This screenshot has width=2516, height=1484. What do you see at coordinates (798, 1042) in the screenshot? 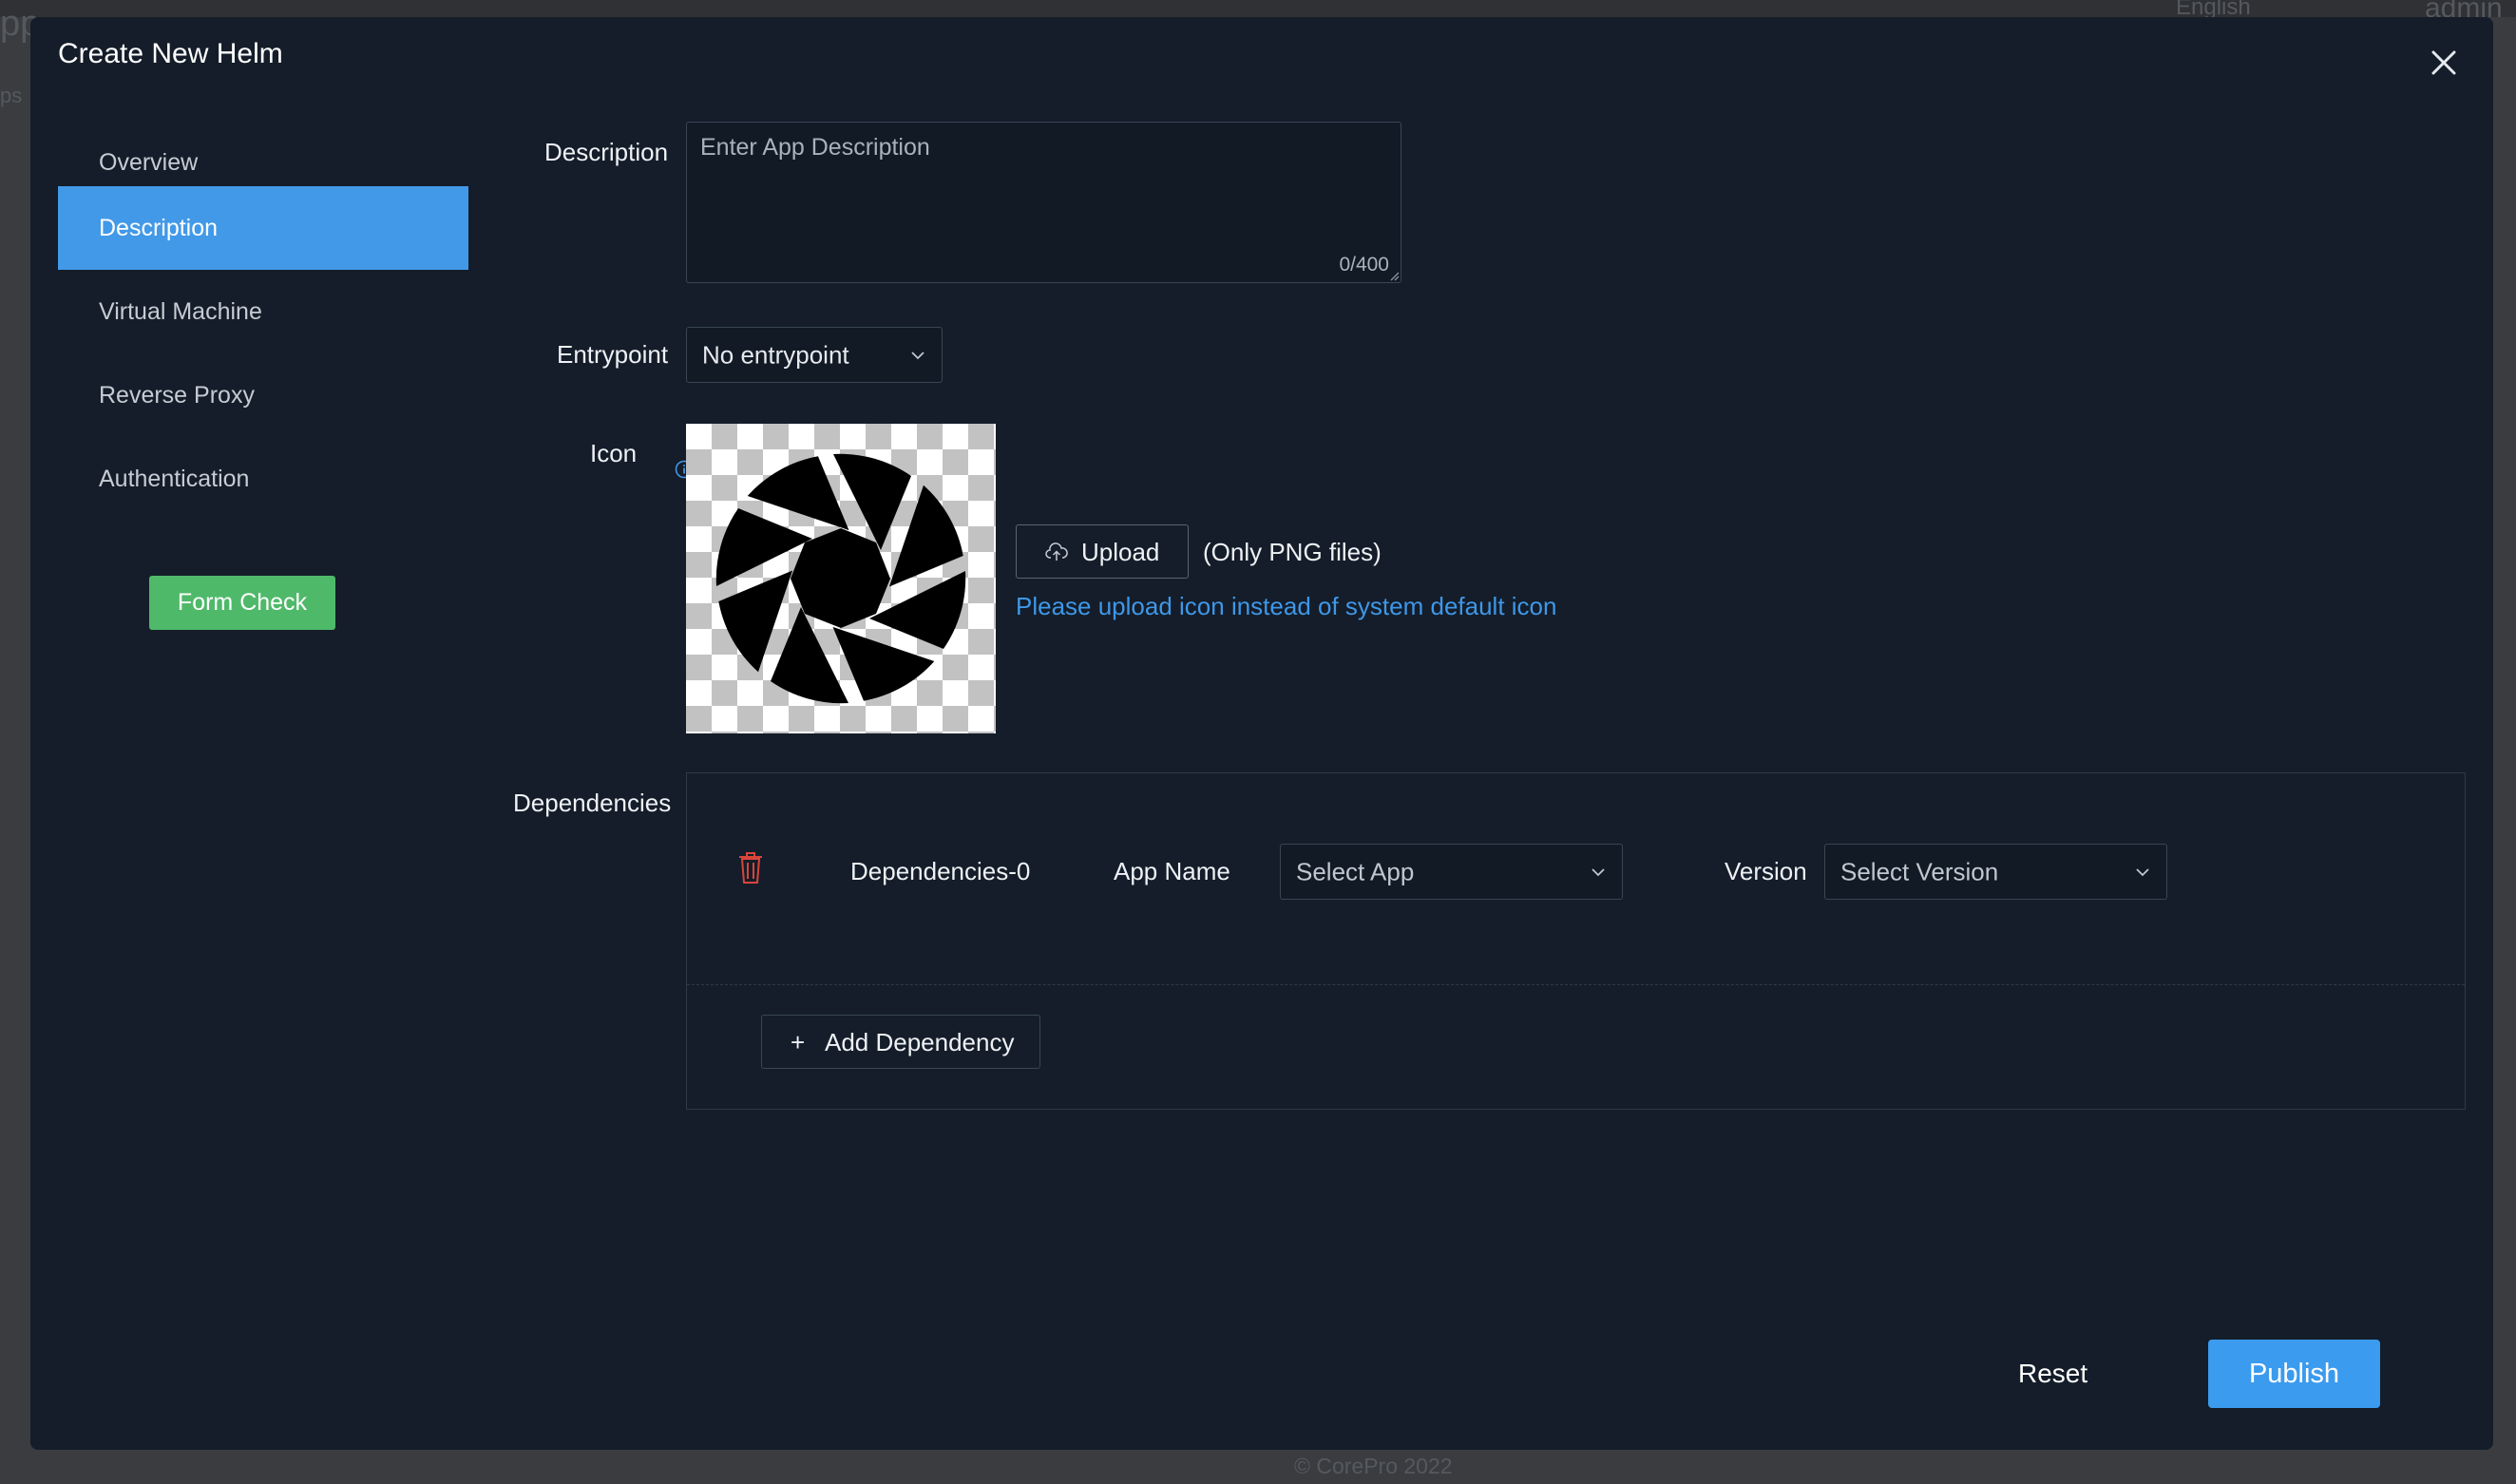
I see `plus-icon: +` at bounding box center [798, 1042].